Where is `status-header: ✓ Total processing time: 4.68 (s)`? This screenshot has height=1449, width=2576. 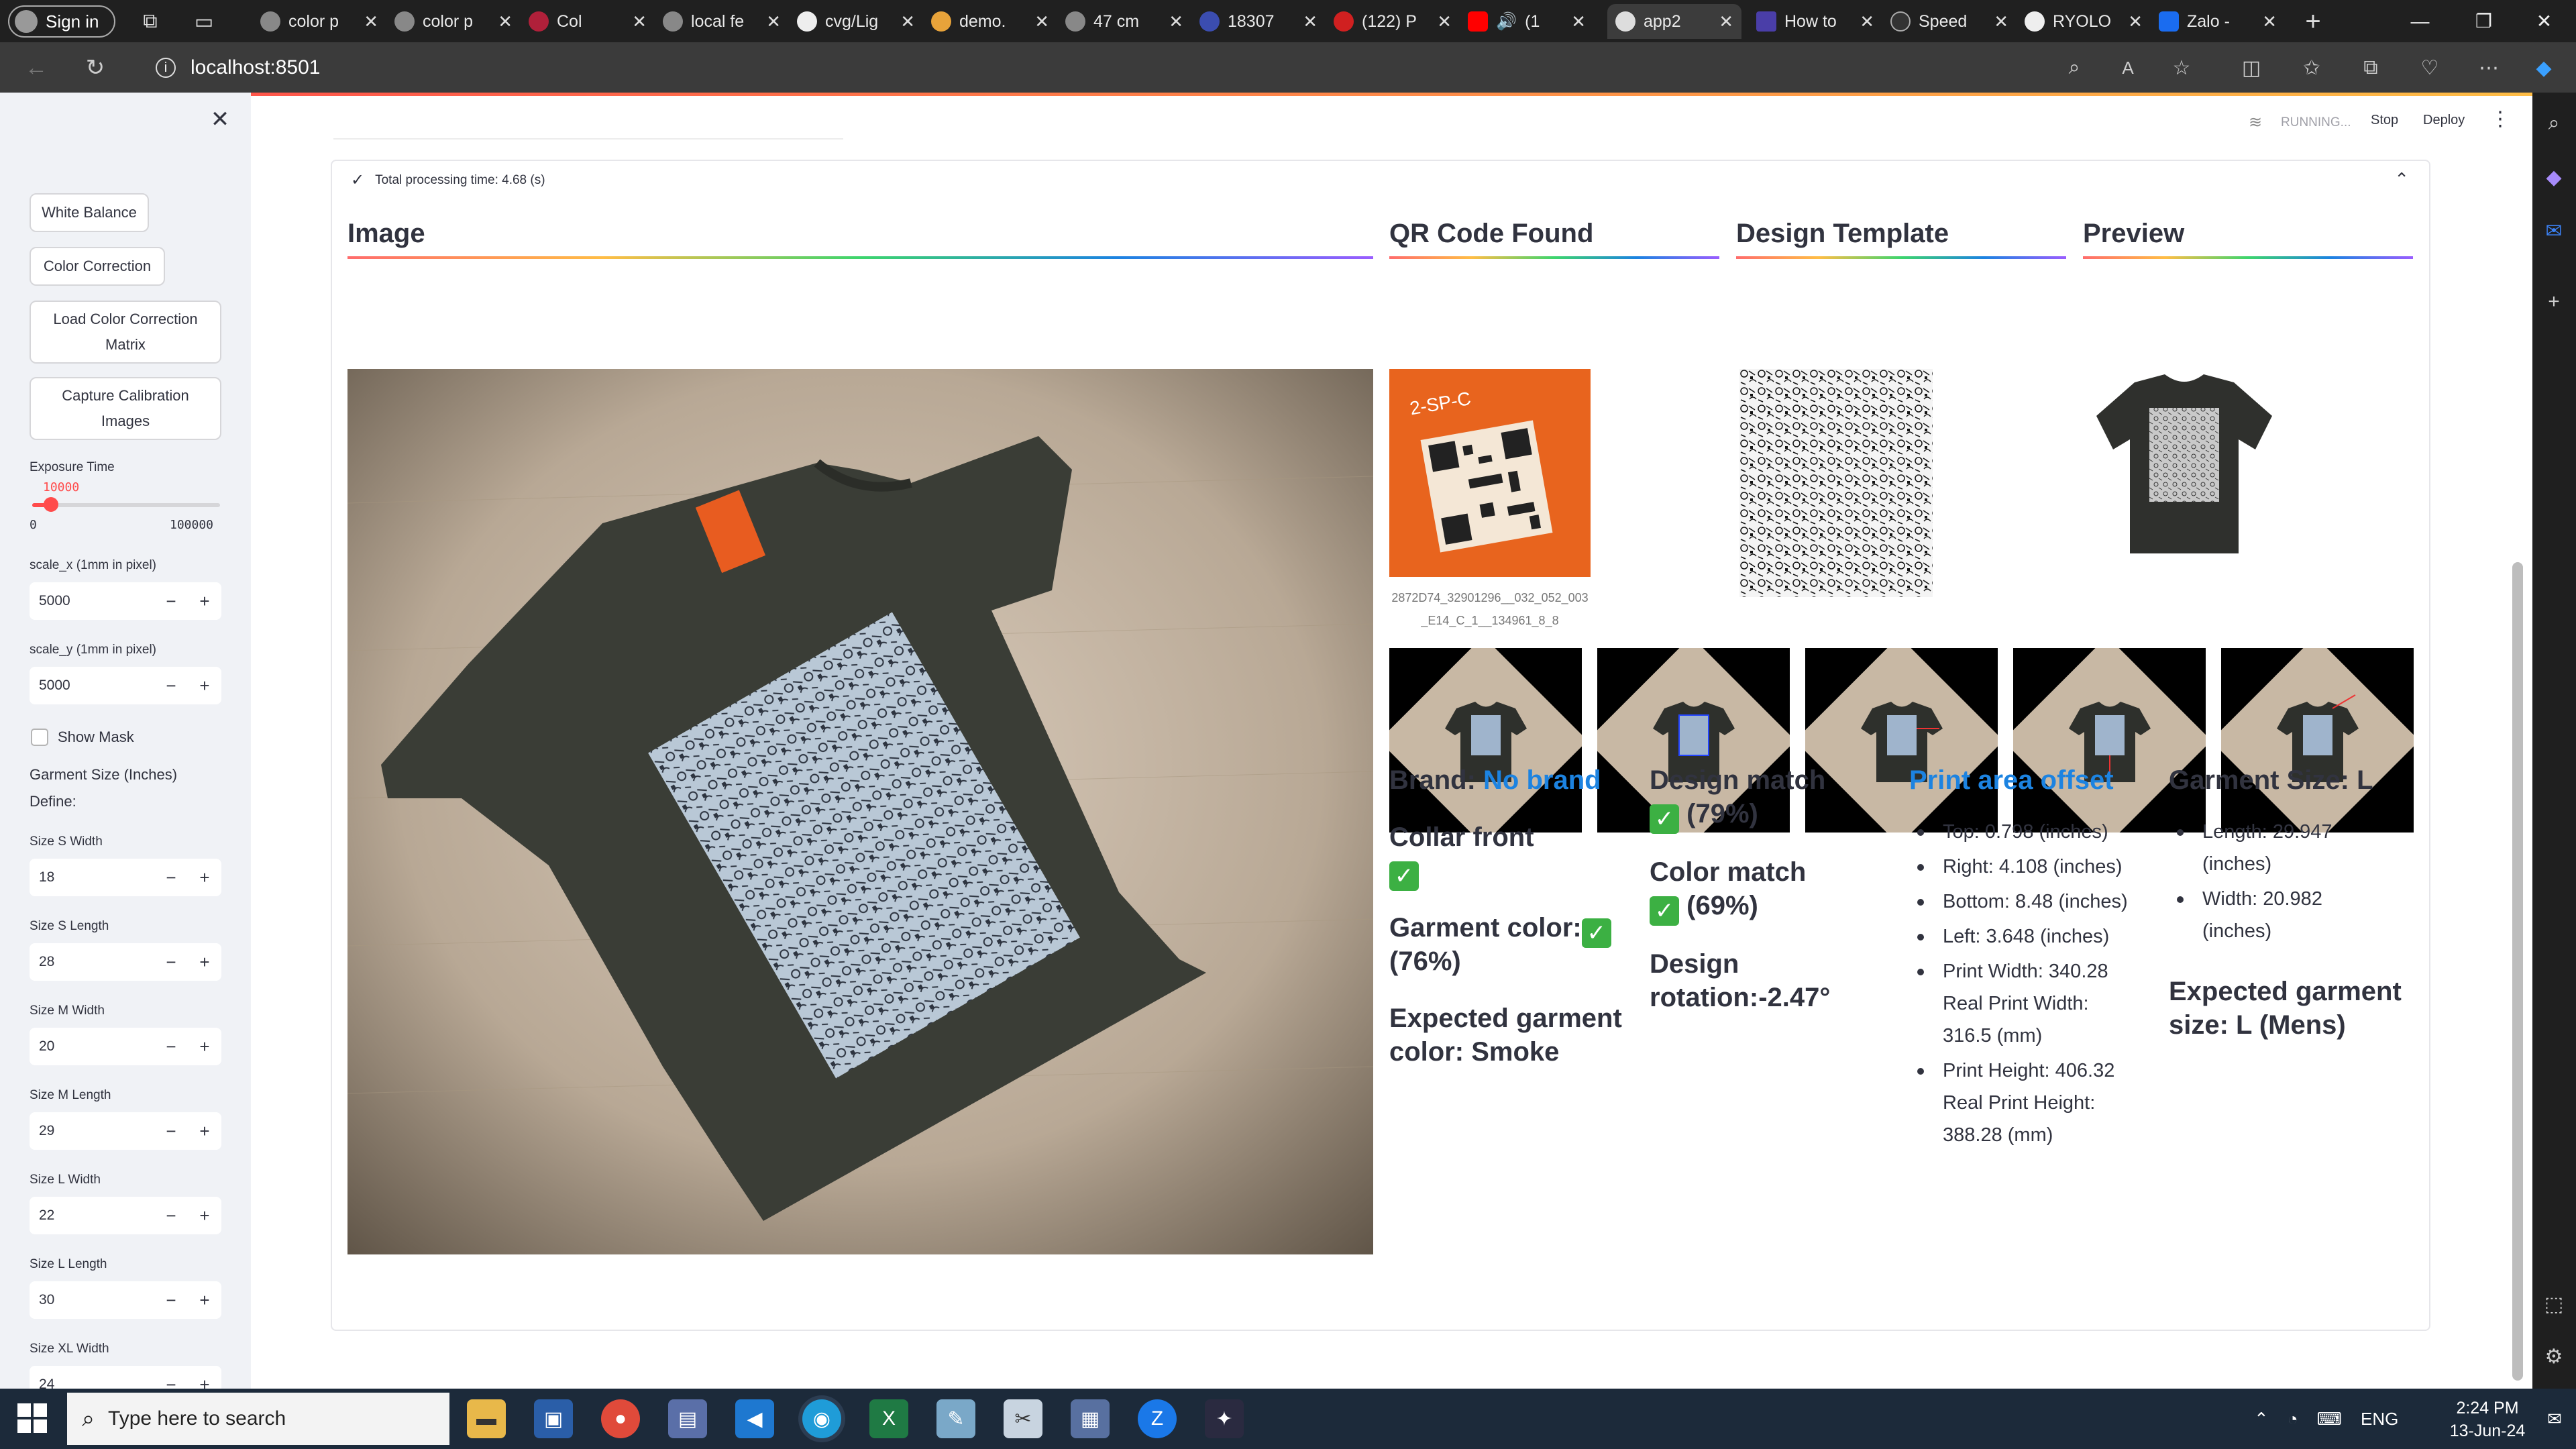
status-header: ✓ Total processing time: 4.68 (s) is located at coordinates (448, 180).